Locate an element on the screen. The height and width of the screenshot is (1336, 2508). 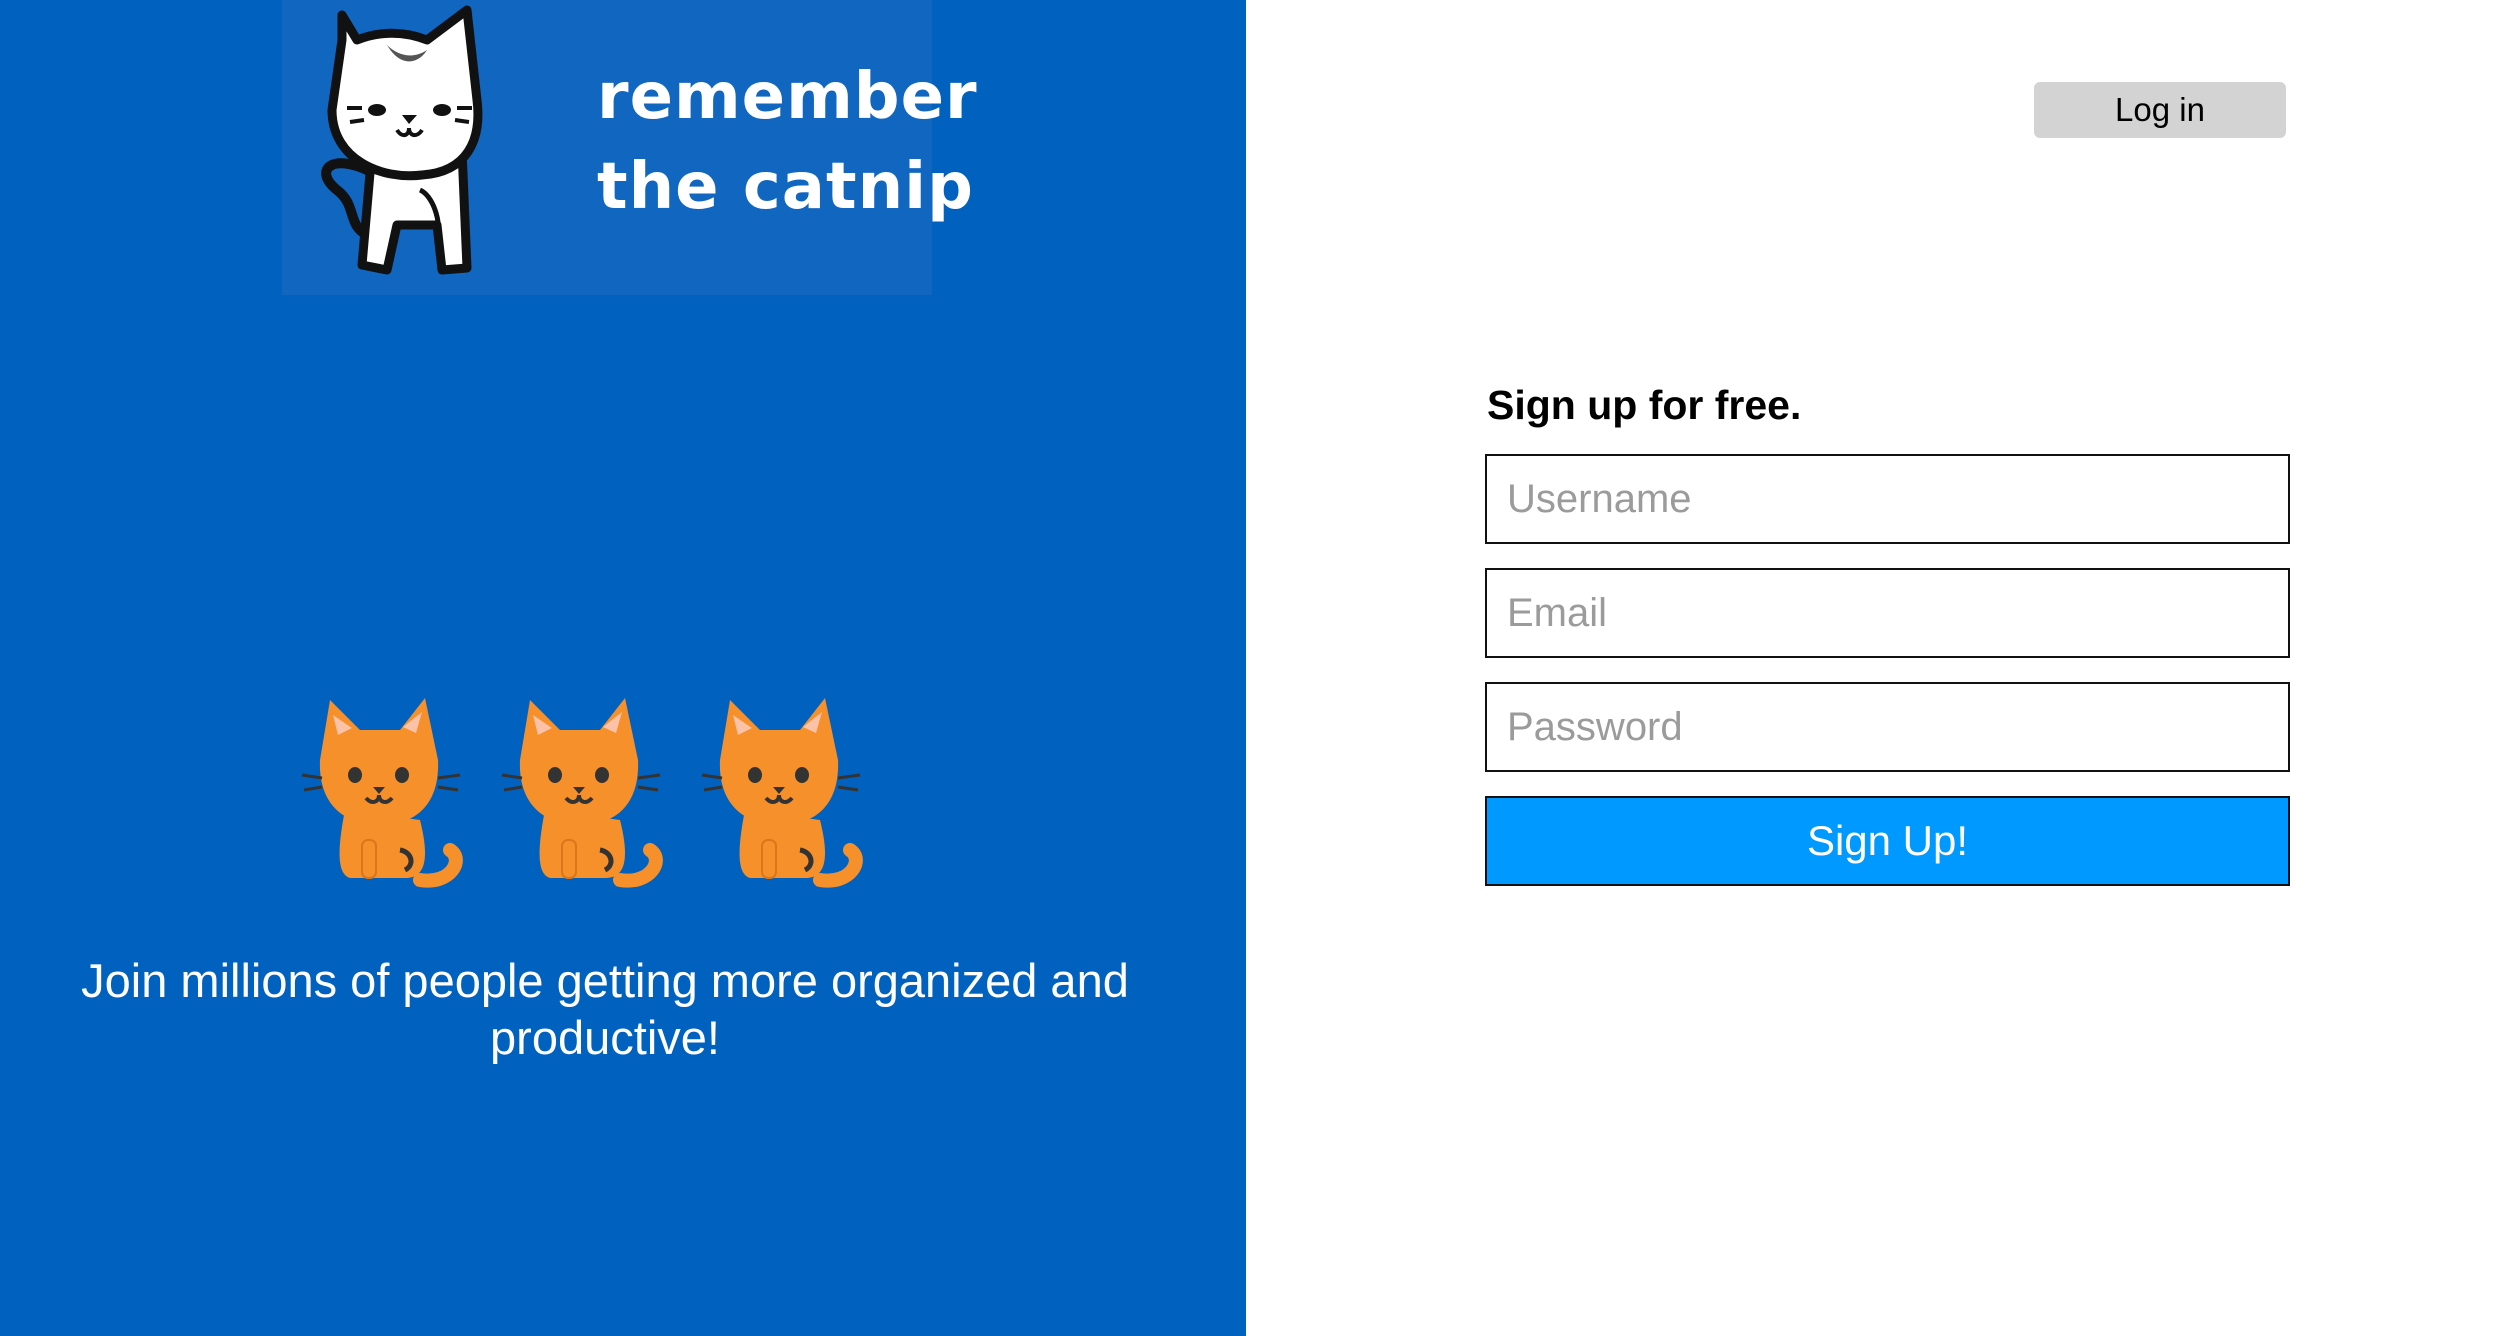
white-cat-logo-icon is located at coordinates (402, 140).